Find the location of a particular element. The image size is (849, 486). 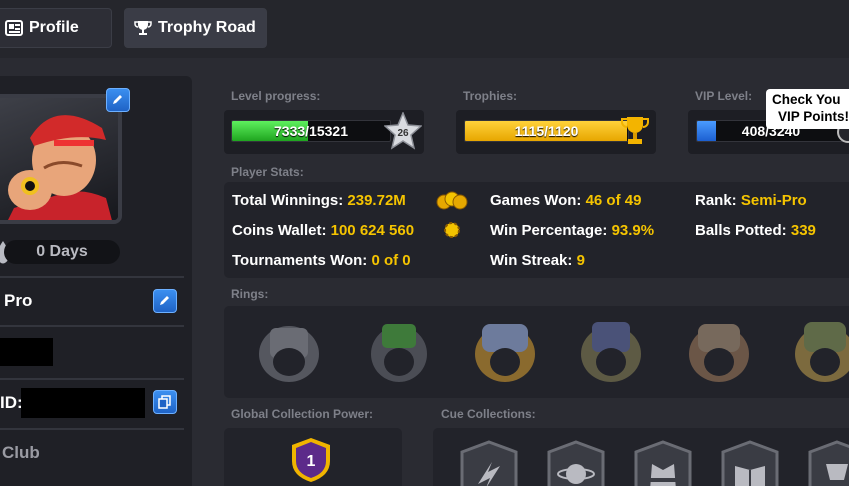

stat-value: 100 624 560 is located at coordinates (372, 230).